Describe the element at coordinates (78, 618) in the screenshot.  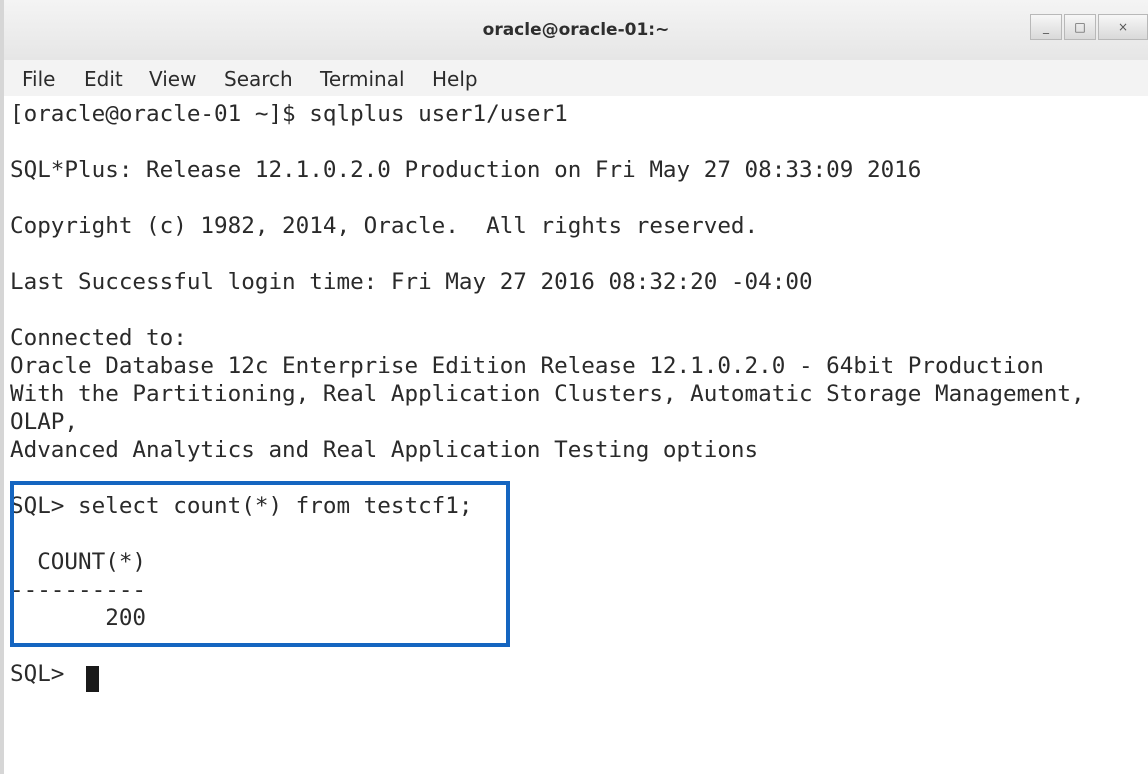
I see `result-value: 200` at that location.